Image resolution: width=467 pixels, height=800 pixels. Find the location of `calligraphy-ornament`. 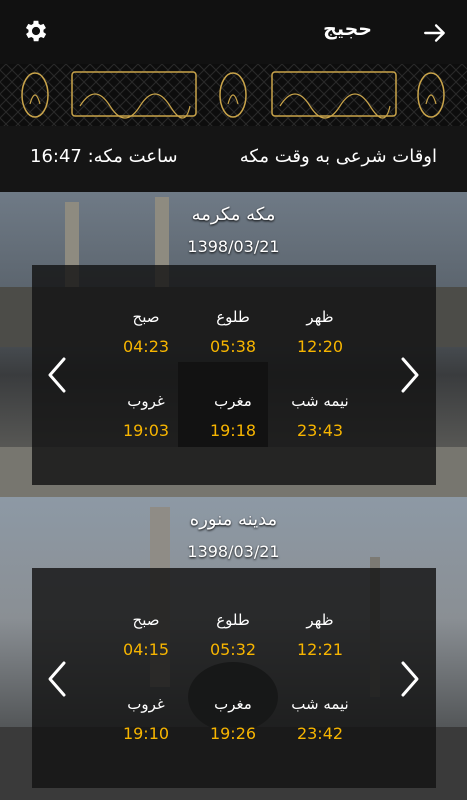

calligraphy-ornament is located at coordinates (233, 95).